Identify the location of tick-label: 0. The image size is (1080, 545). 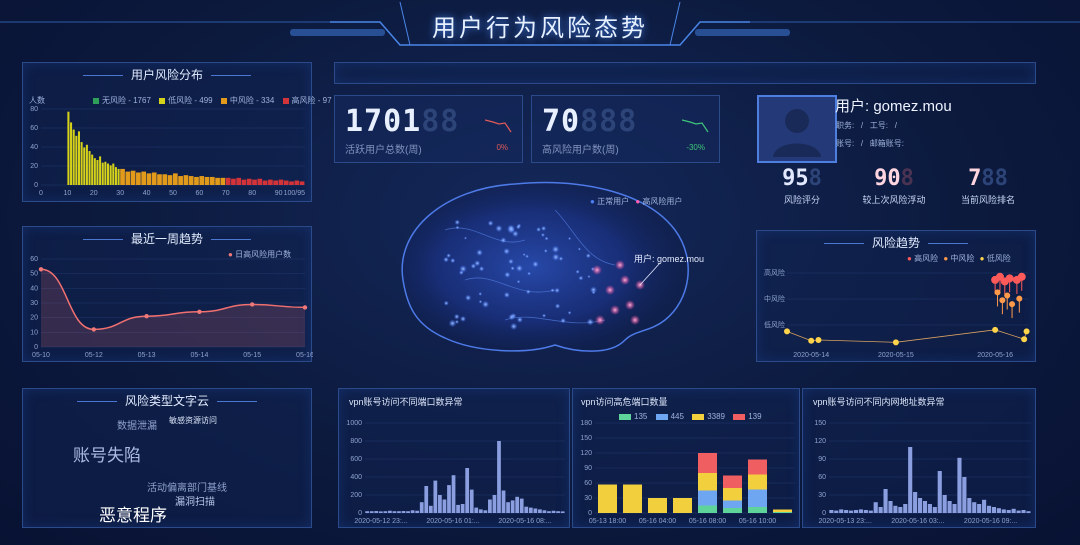
(590, 513).